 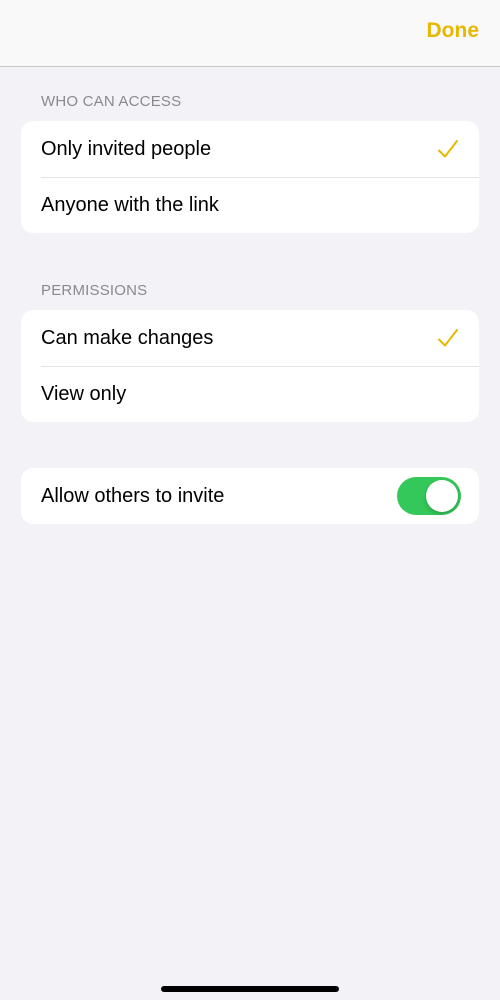 I want to click on access-option-label: Only invited people, so click(x=126, y=148).